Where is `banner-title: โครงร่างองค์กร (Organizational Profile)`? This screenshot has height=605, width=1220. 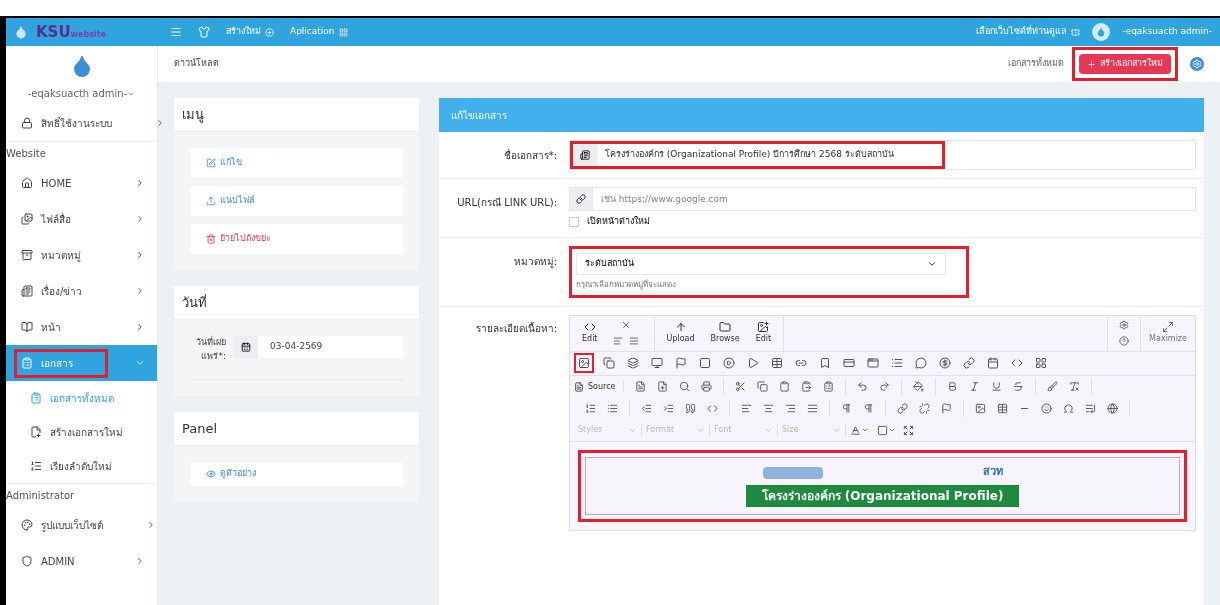 banner-title: โครงร่างองค์กร (Organizational Profile) is located at coordinates (882, 495).